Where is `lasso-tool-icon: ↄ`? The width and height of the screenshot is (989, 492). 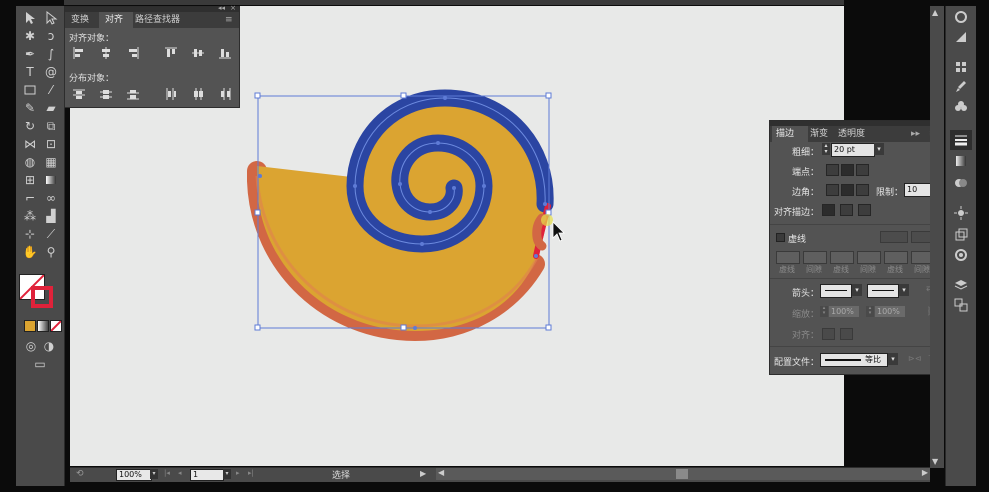
lasso-tool-icon: ↄ is located at coordinates (51, 36).